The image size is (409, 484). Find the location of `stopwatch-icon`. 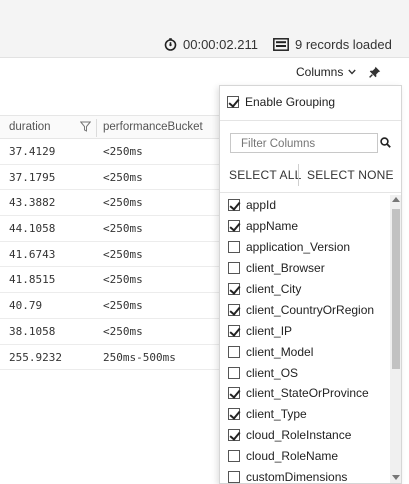

stopwatch-icon is located at coordinates (170, 44).